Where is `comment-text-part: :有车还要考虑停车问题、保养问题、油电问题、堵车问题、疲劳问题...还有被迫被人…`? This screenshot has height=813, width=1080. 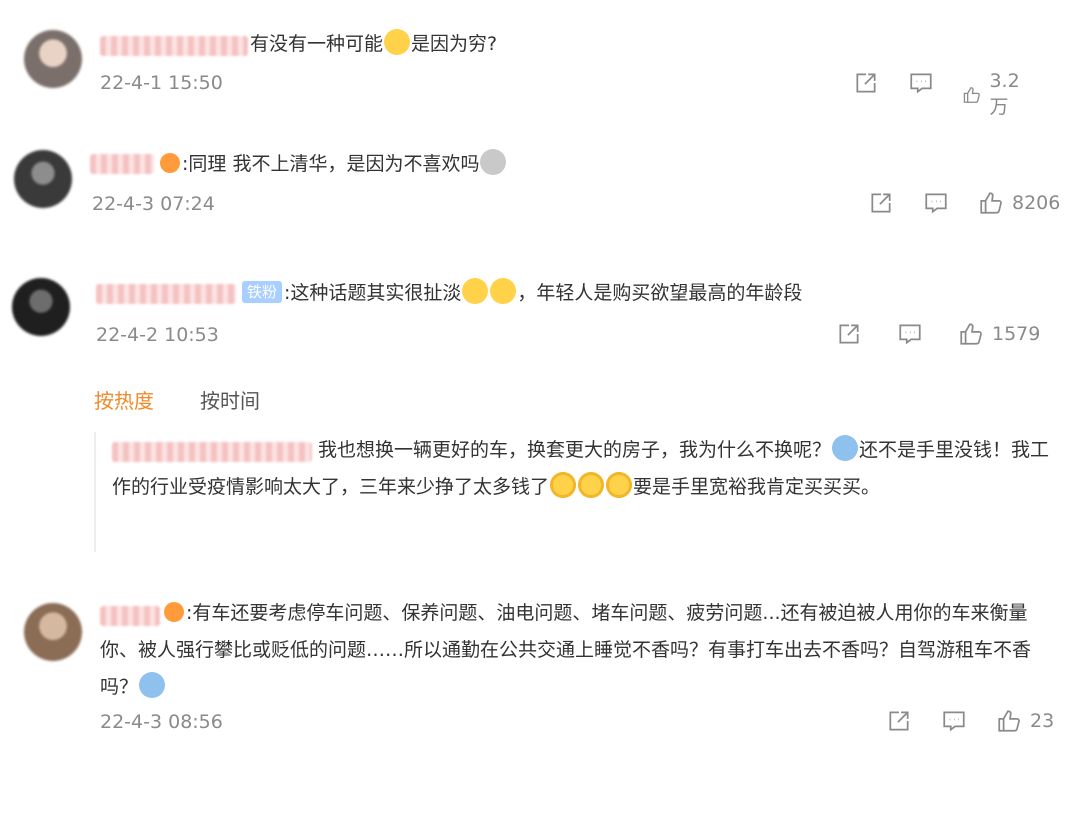 comment-text-part: :有车还要考虑停车问题、保养问题、油电问题、堵车问题、疲劳问题...还有被迫被人… is located at coordinates (566, 650).